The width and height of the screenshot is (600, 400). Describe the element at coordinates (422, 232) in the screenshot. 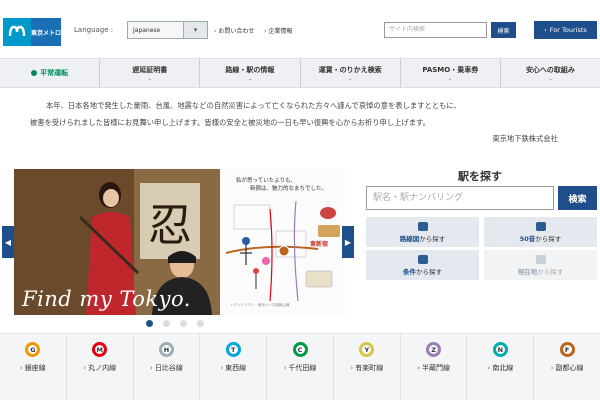

I see `search-by-route-map: 路線図から探す` at that location.